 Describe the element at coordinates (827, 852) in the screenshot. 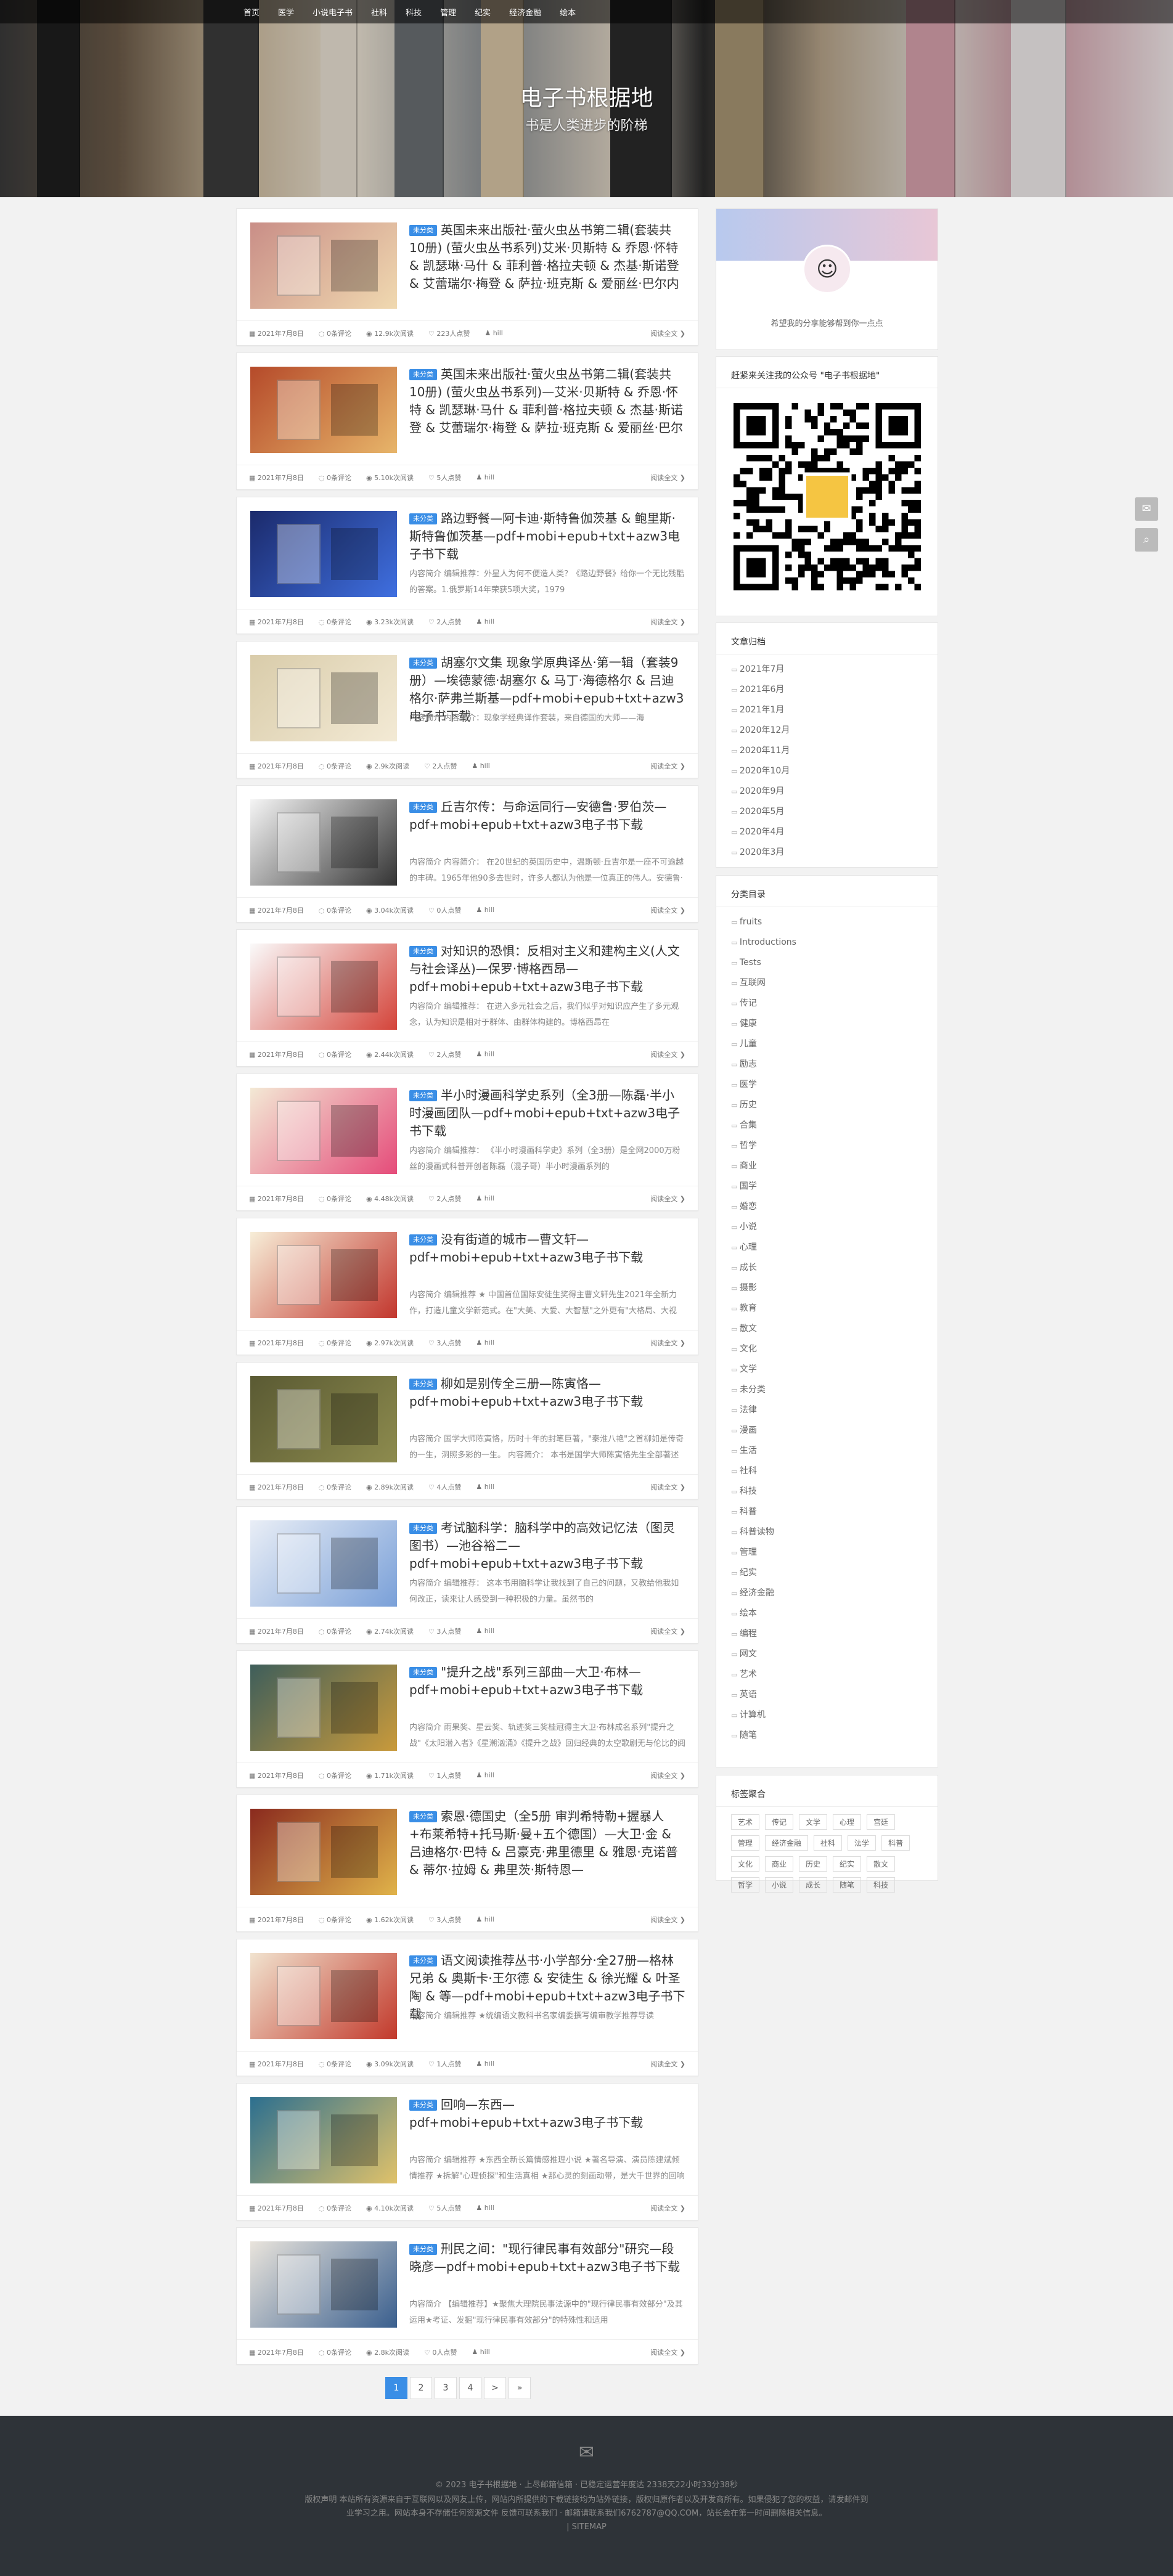

I see `archive-item: 2020年3月` at that location.